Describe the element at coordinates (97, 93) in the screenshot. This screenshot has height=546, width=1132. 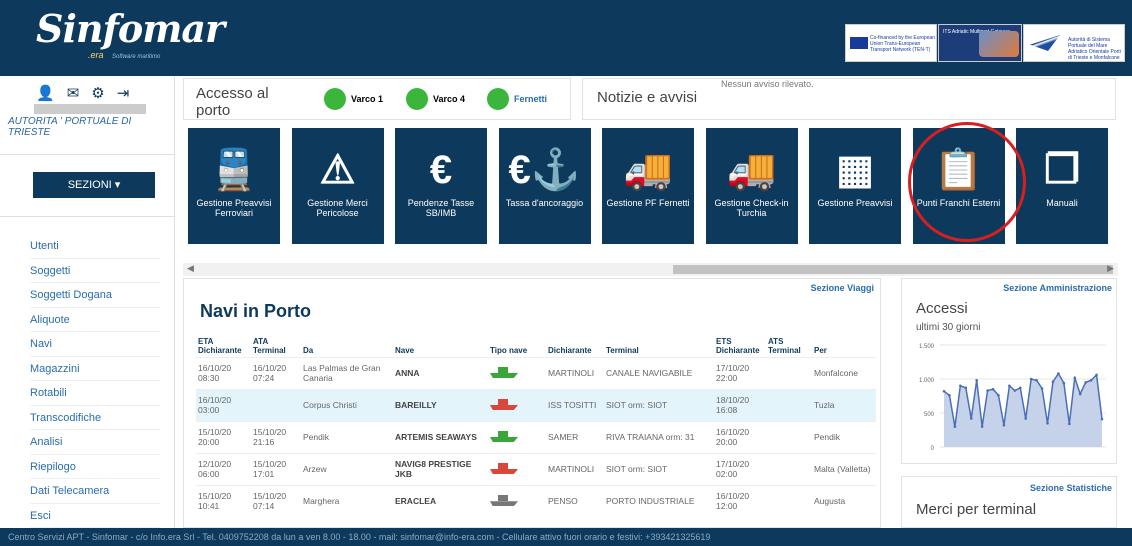
I see `gear-icon: ⚙` at that location.